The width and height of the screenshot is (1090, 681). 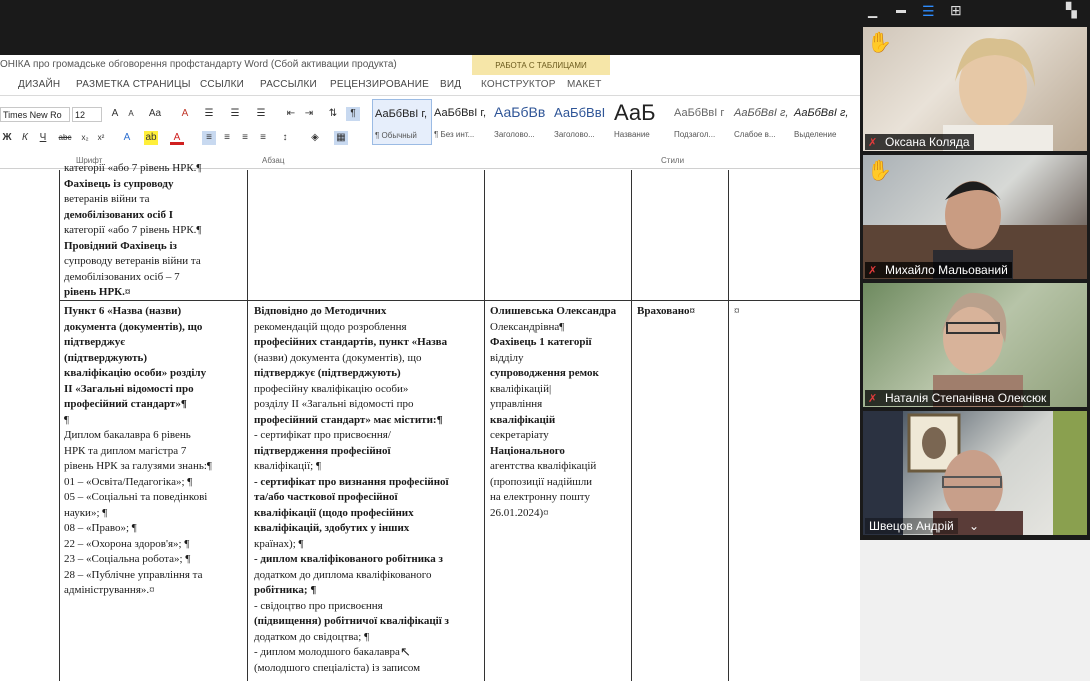 What do you see at coordinates (7, 138) in the screenshot?
I see `bold-icon: Ж` at bounding box center [7, 138].